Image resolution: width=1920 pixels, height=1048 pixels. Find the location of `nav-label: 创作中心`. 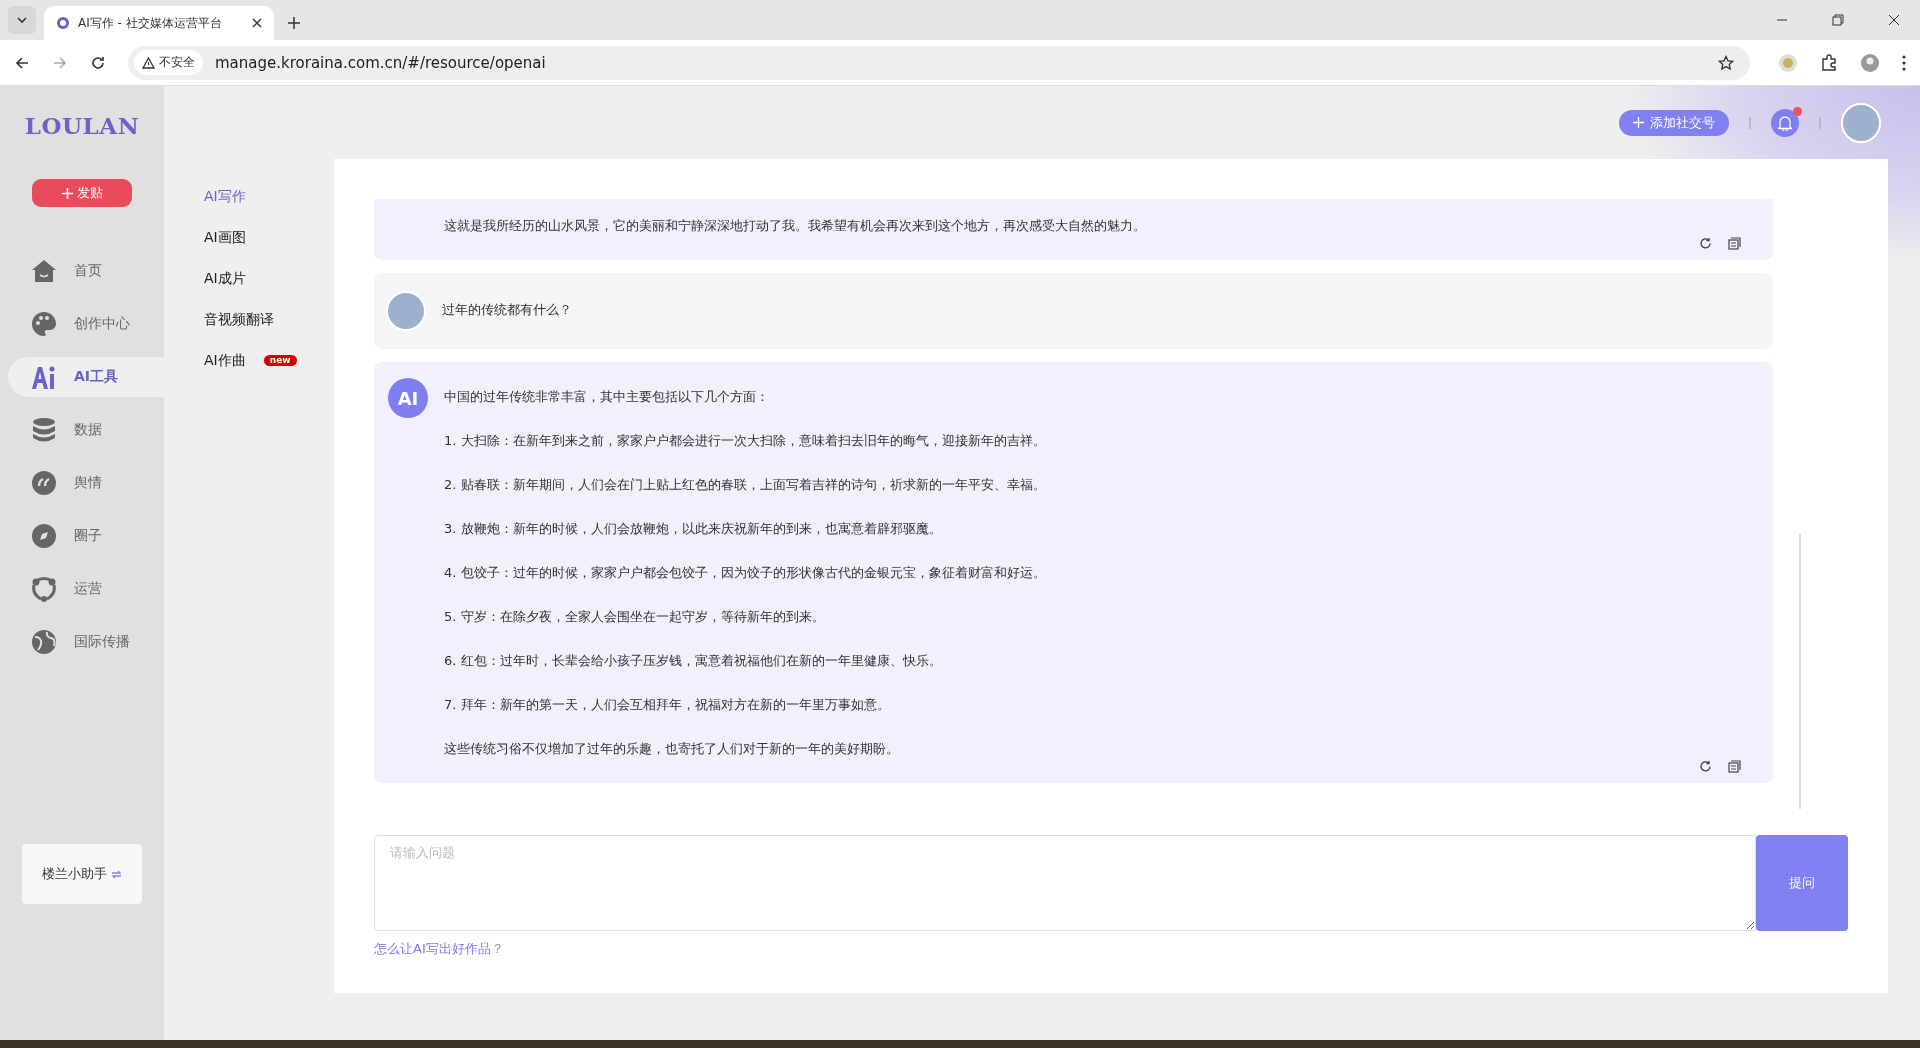

nav-label: 创作中心 is located at coordinates (102, 324).